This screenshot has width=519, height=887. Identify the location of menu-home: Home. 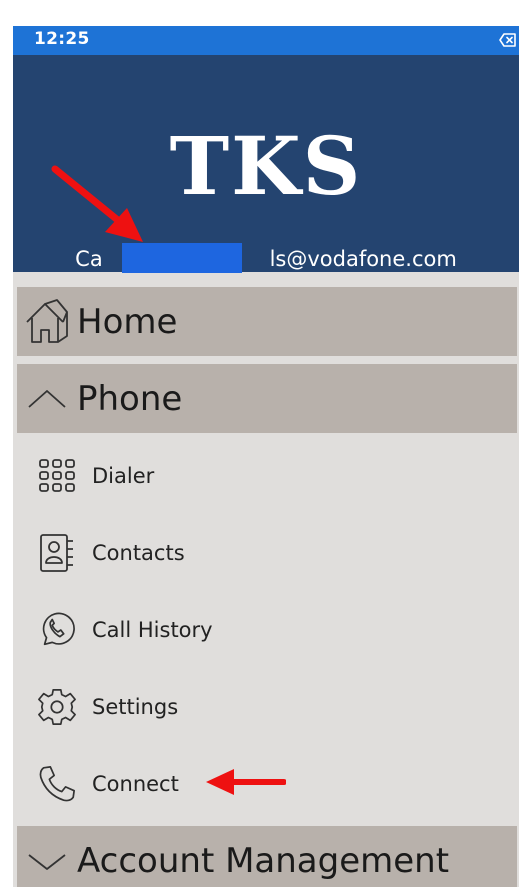
(267, 321).